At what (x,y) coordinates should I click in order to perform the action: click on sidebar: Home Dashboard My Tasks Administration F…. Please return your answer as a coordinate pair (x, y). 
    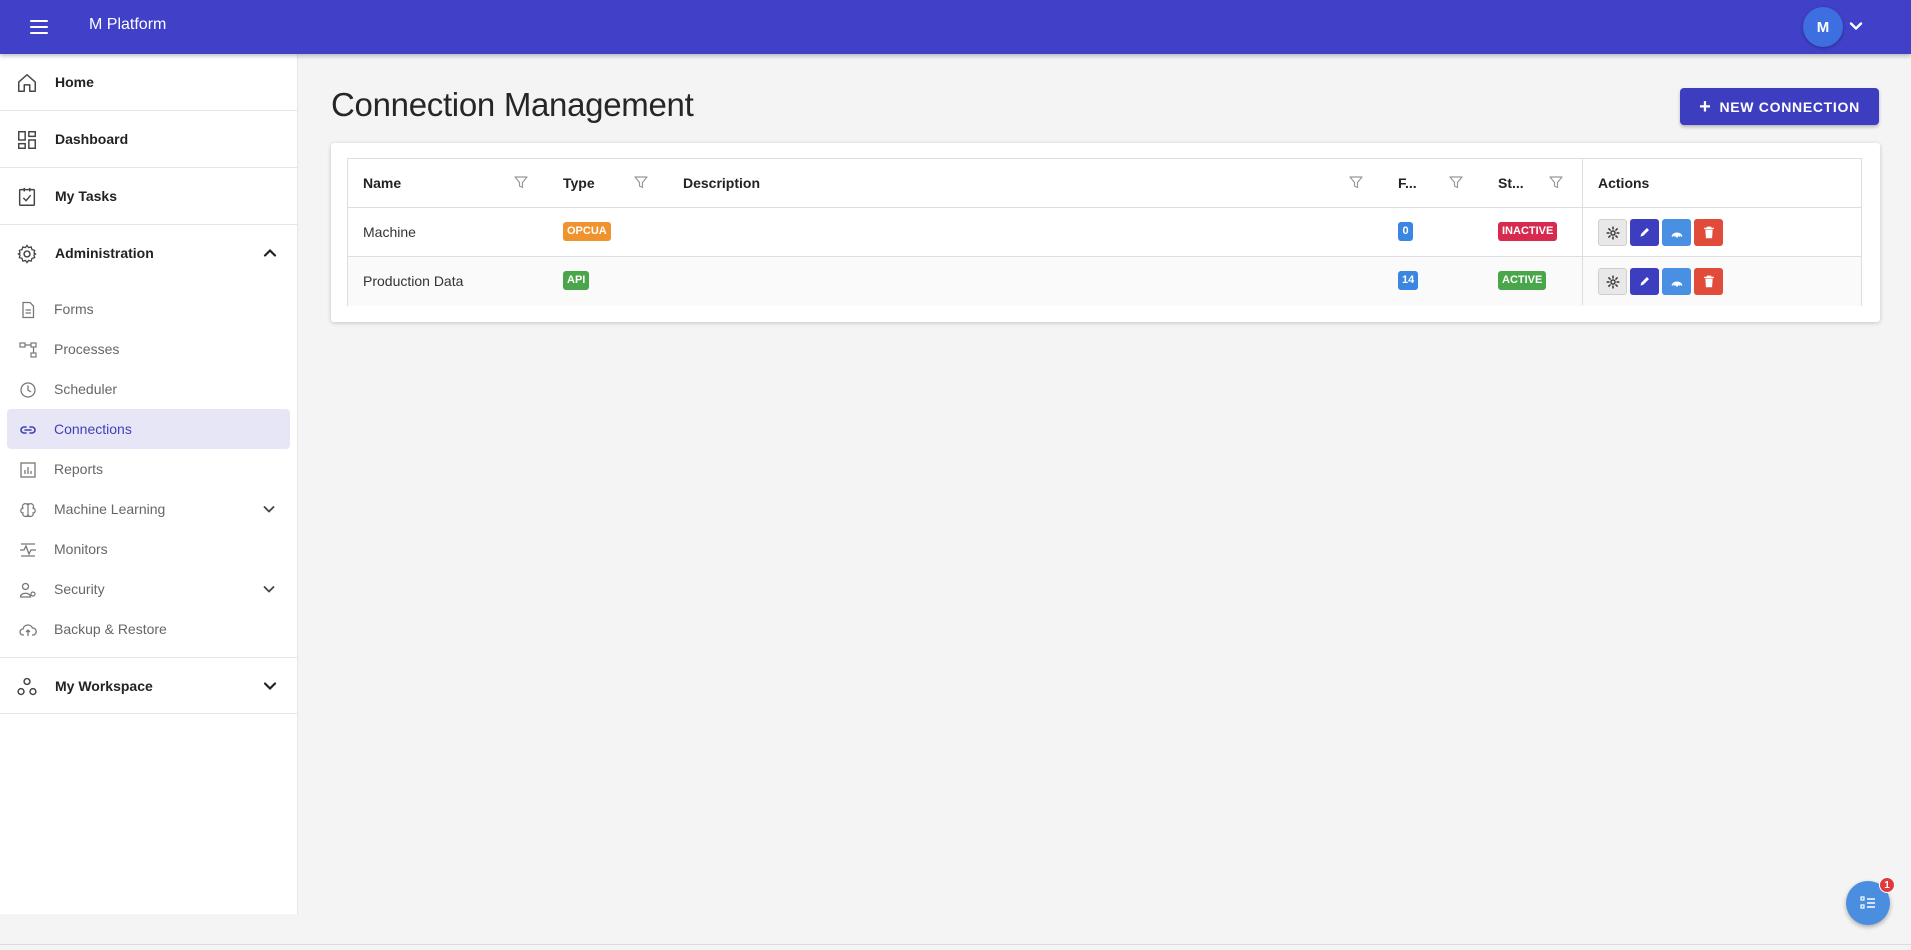
    Looking at the image, I should click on (149, 484).